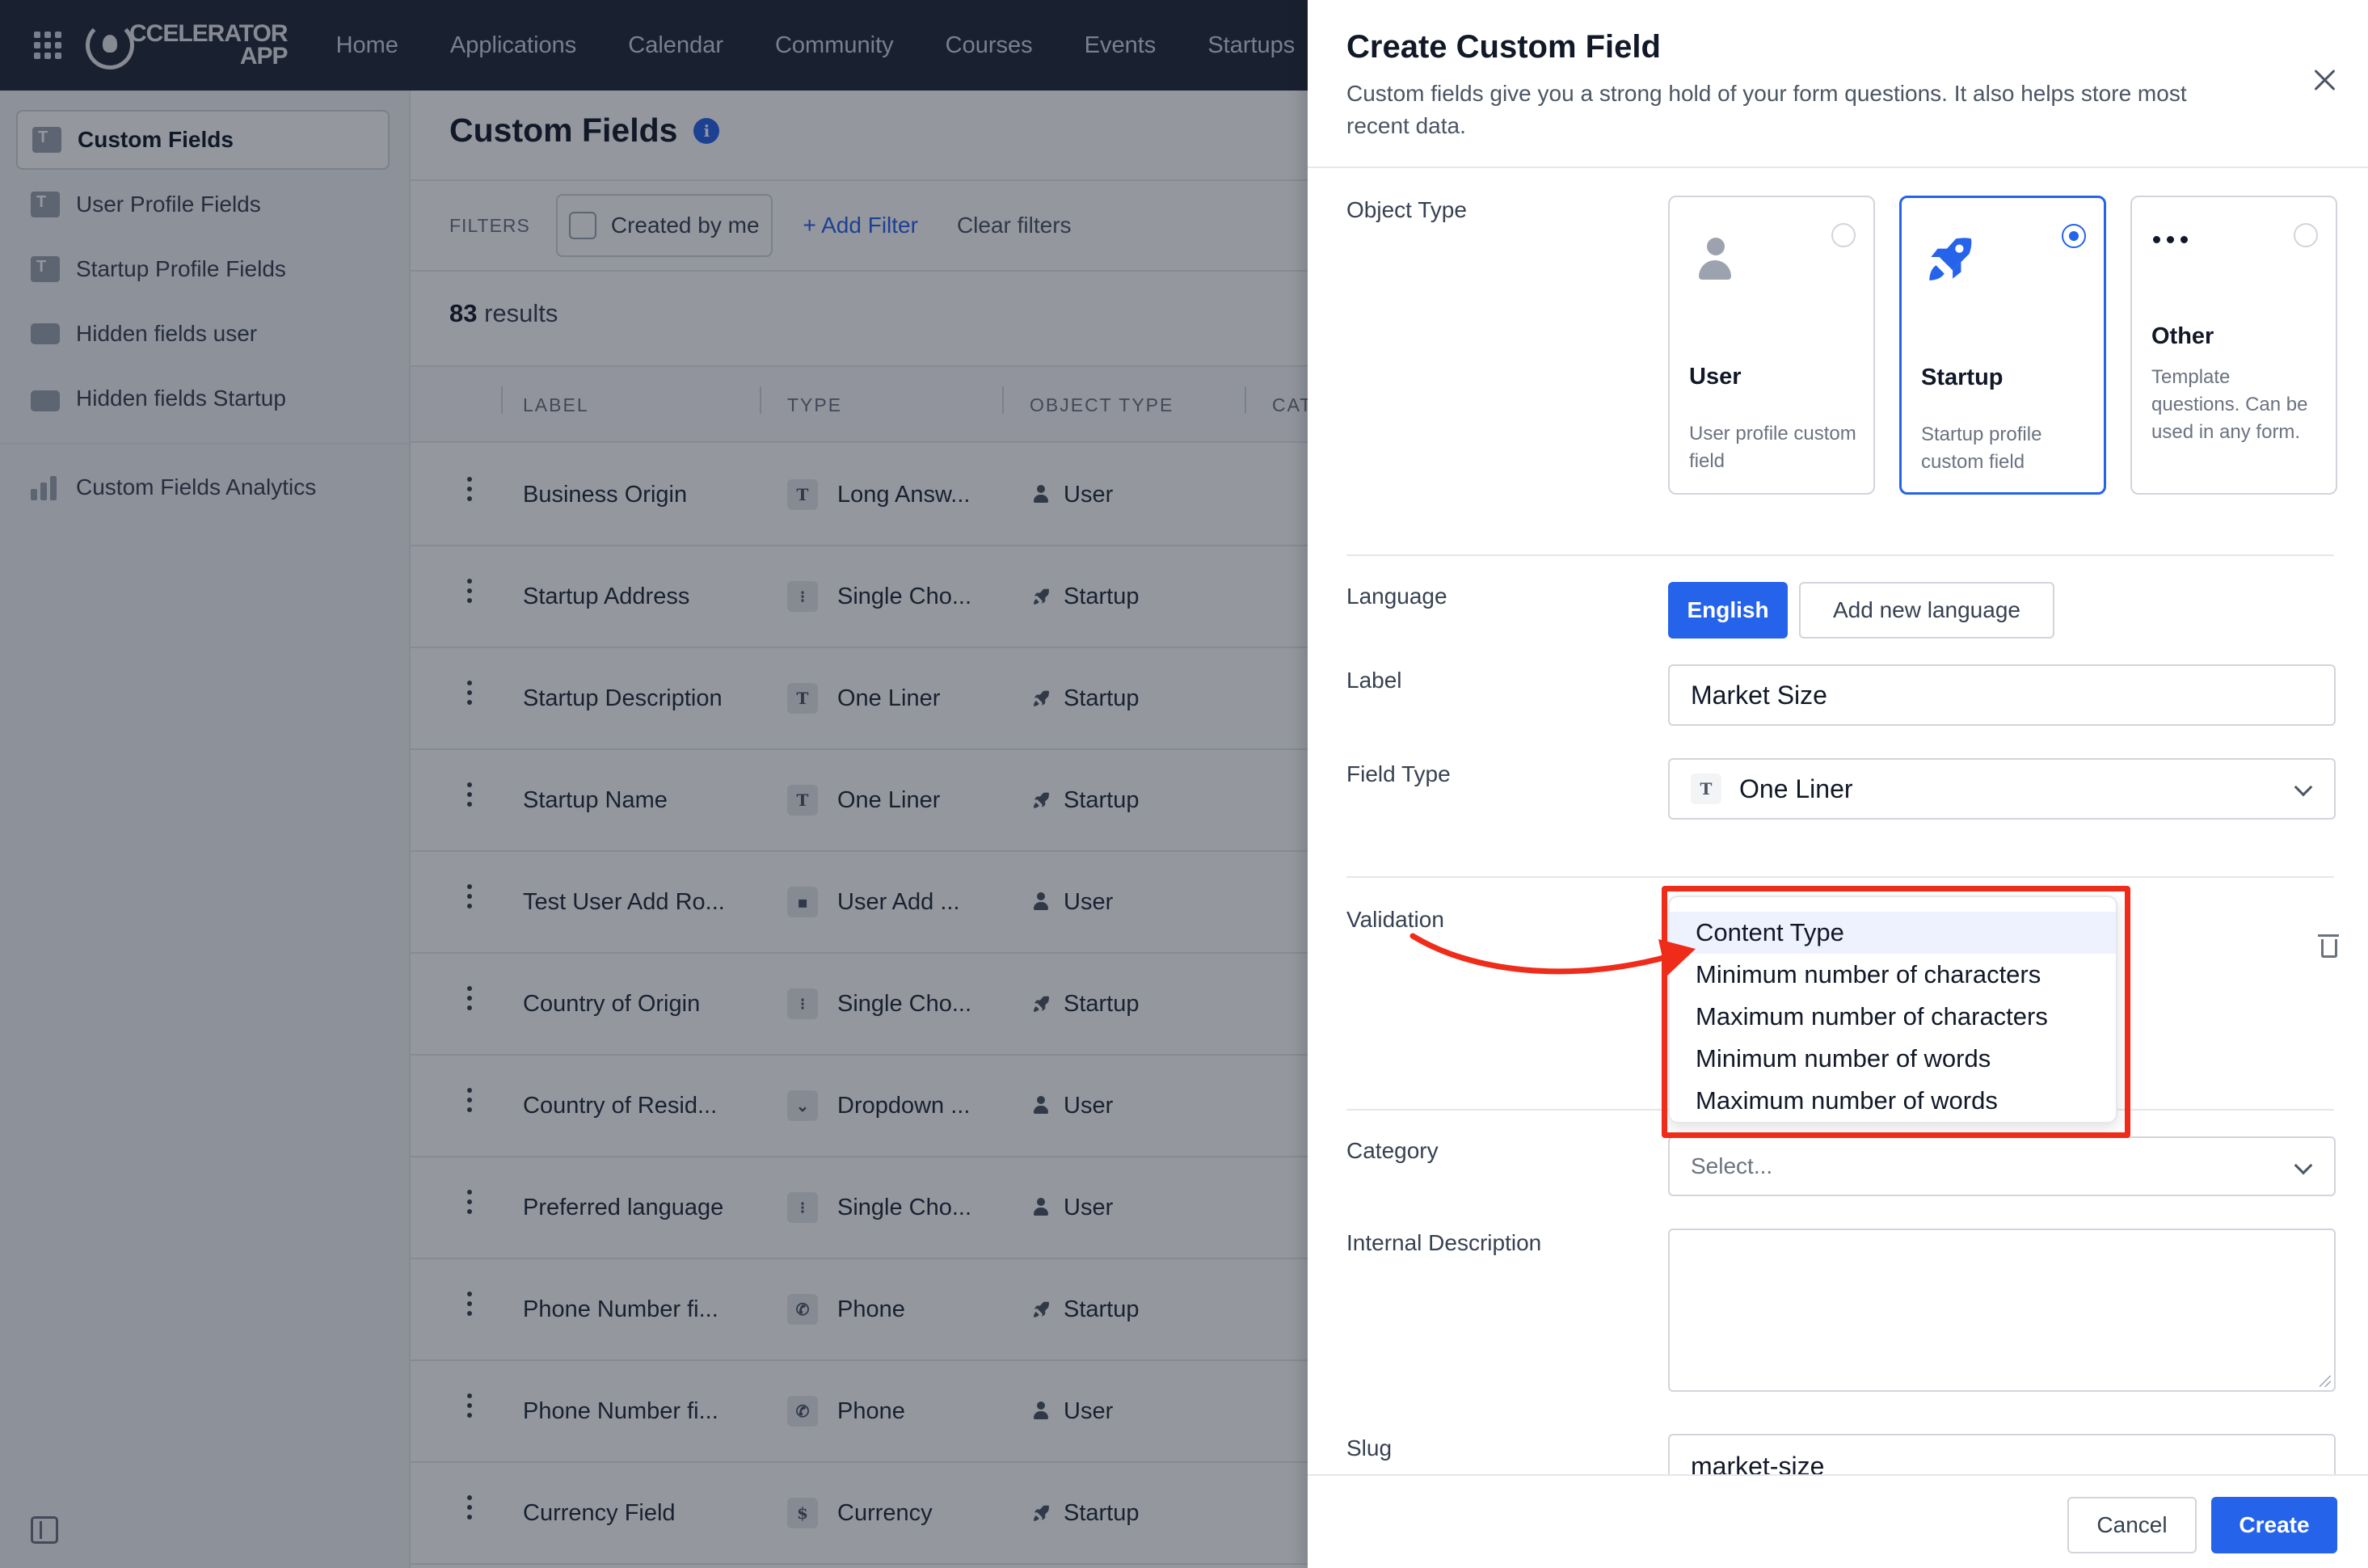  I want to click on card-title: Startup, so click(1962, 378).